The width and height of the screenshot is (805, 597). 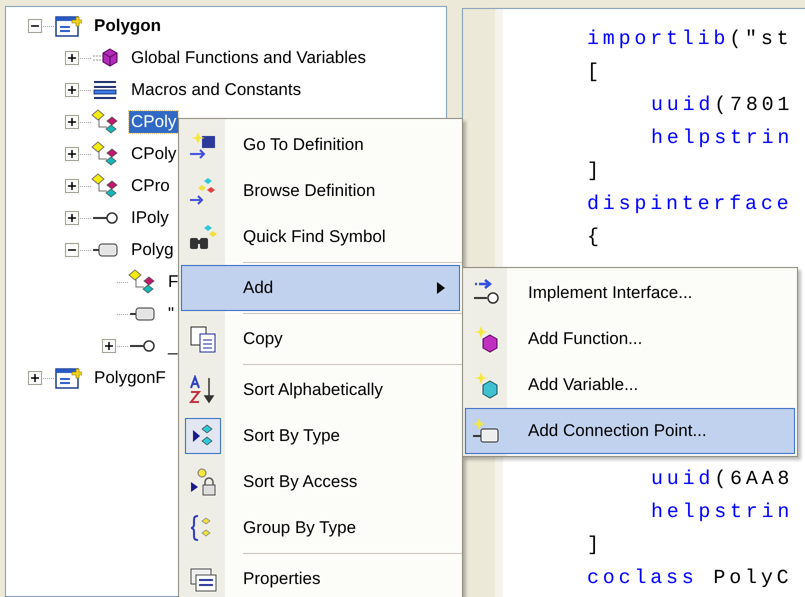 I want to click on code-line: uuid(7801, so click(x=722, y=106).